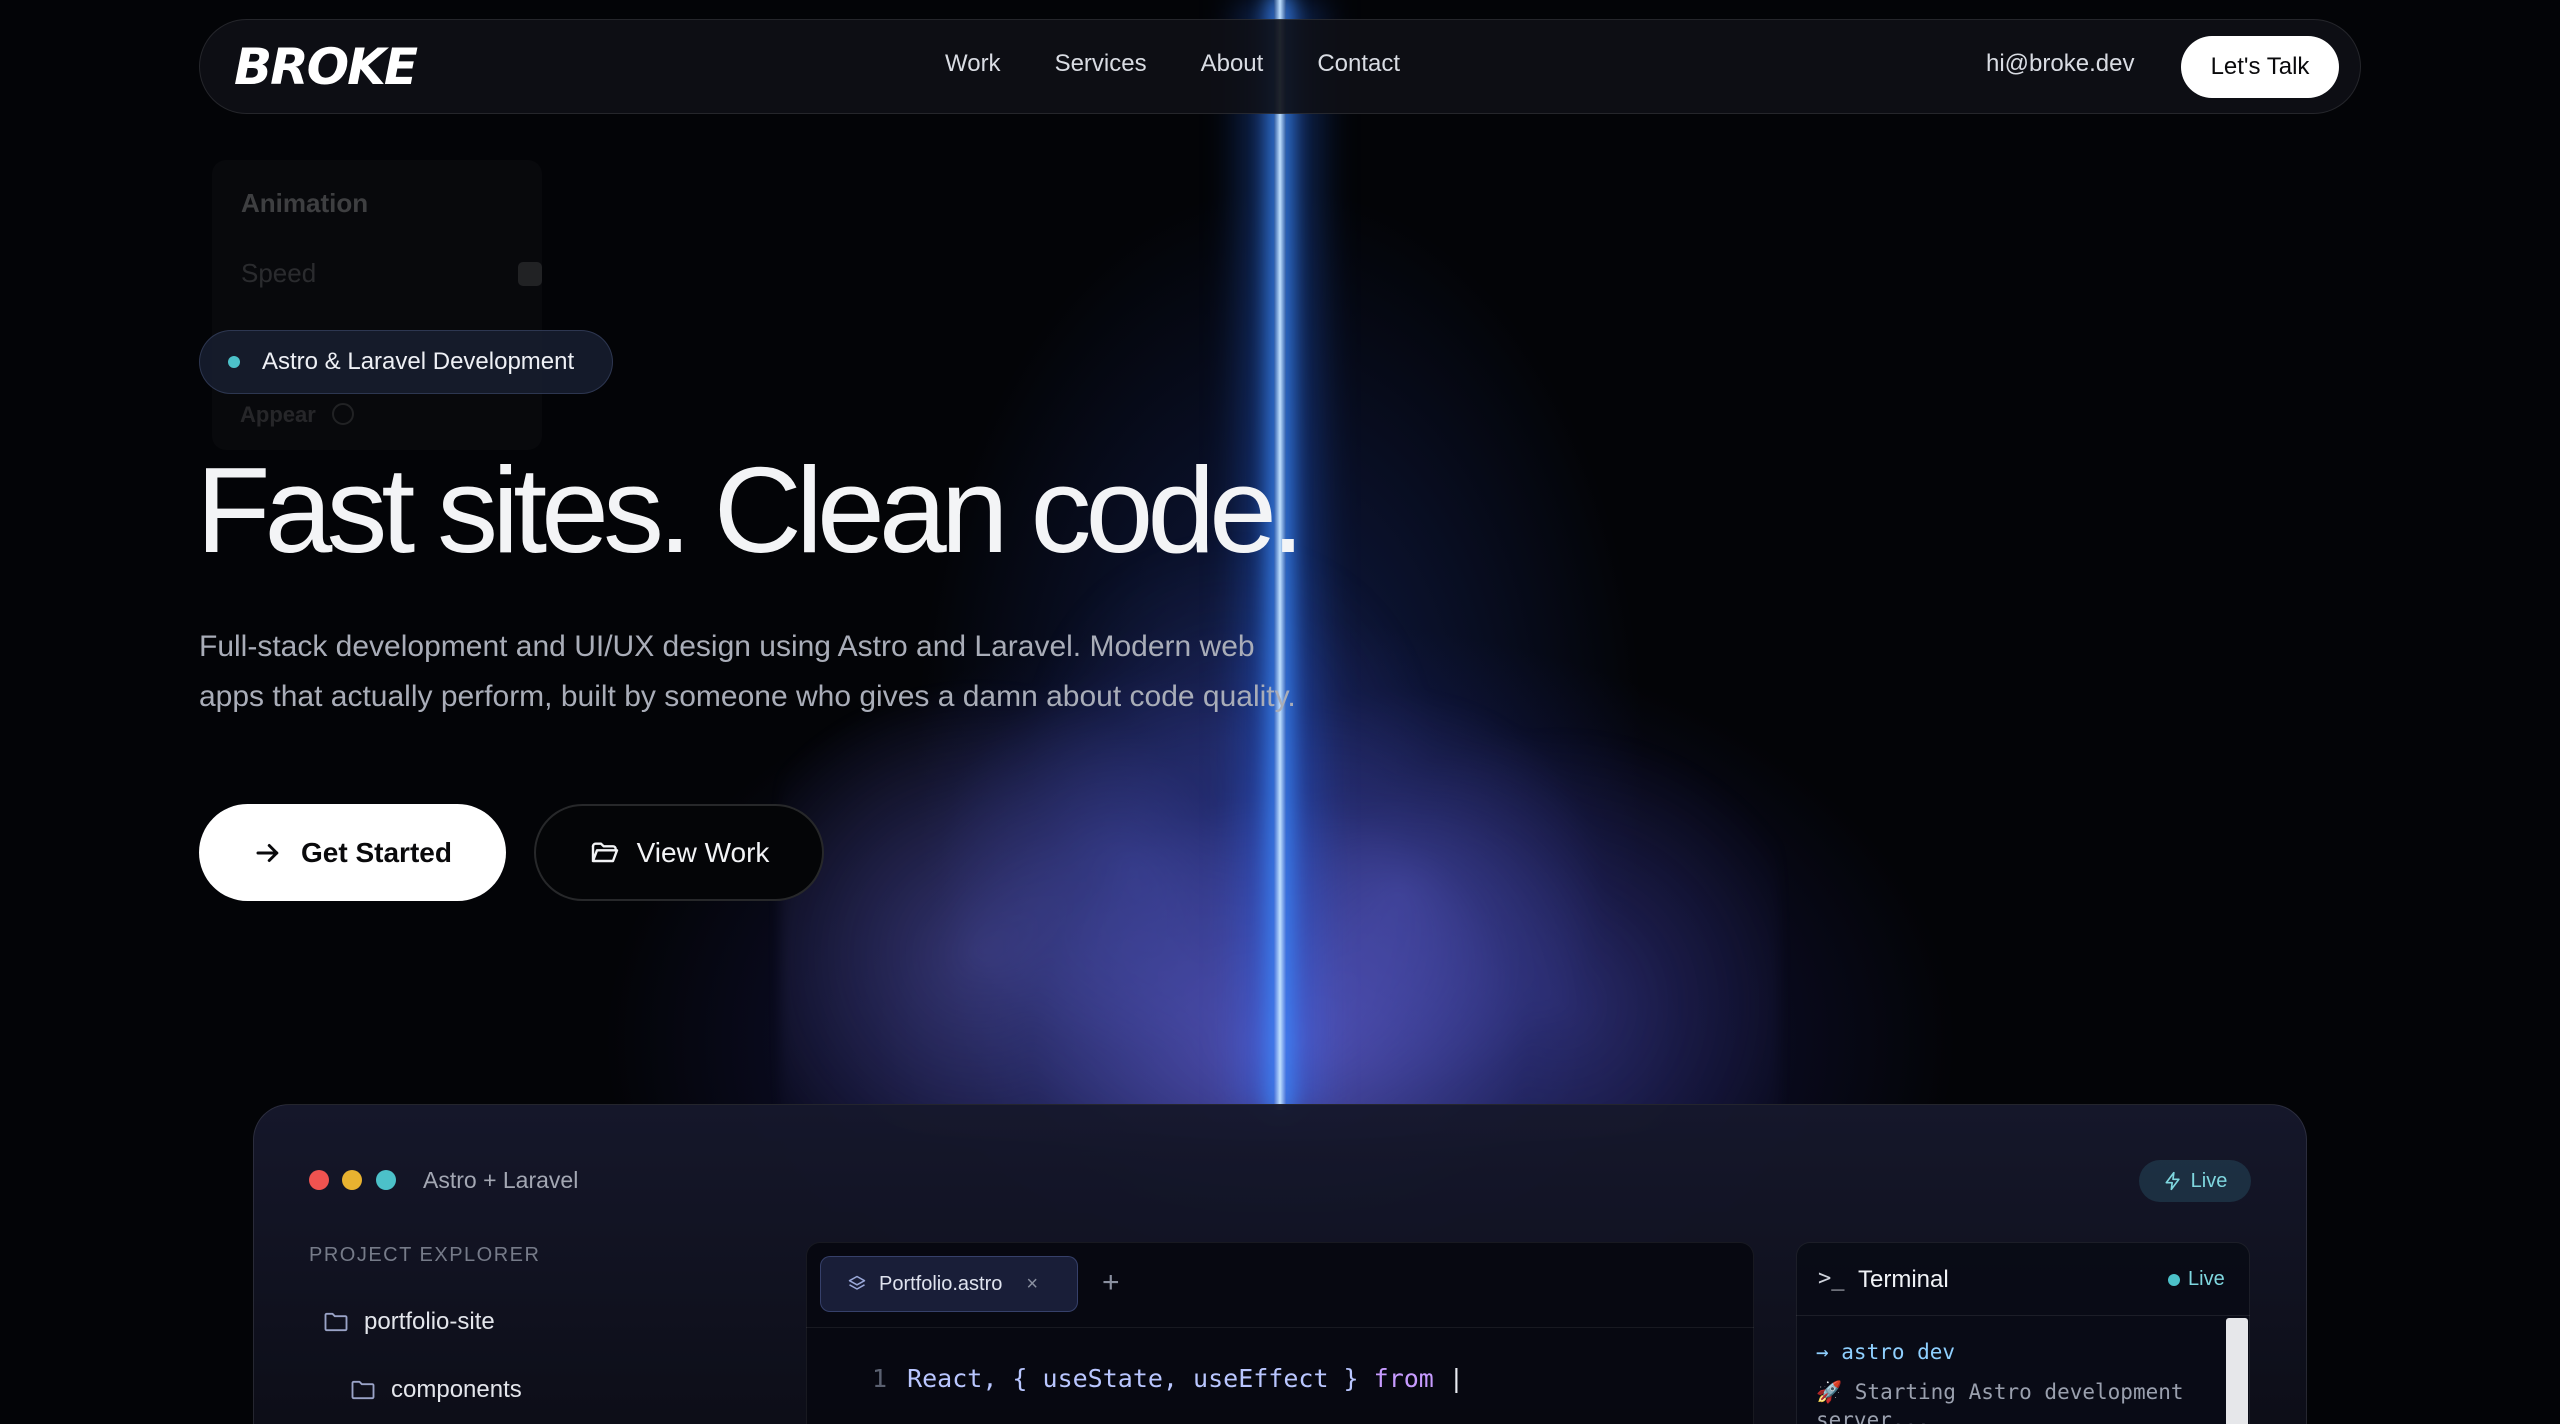 Image resolution: width=2560 pixels, height=1424 pixels. I want to click on editor-tab-portfolio-astro: Portfolio.astro ×, so click(949, 1284).